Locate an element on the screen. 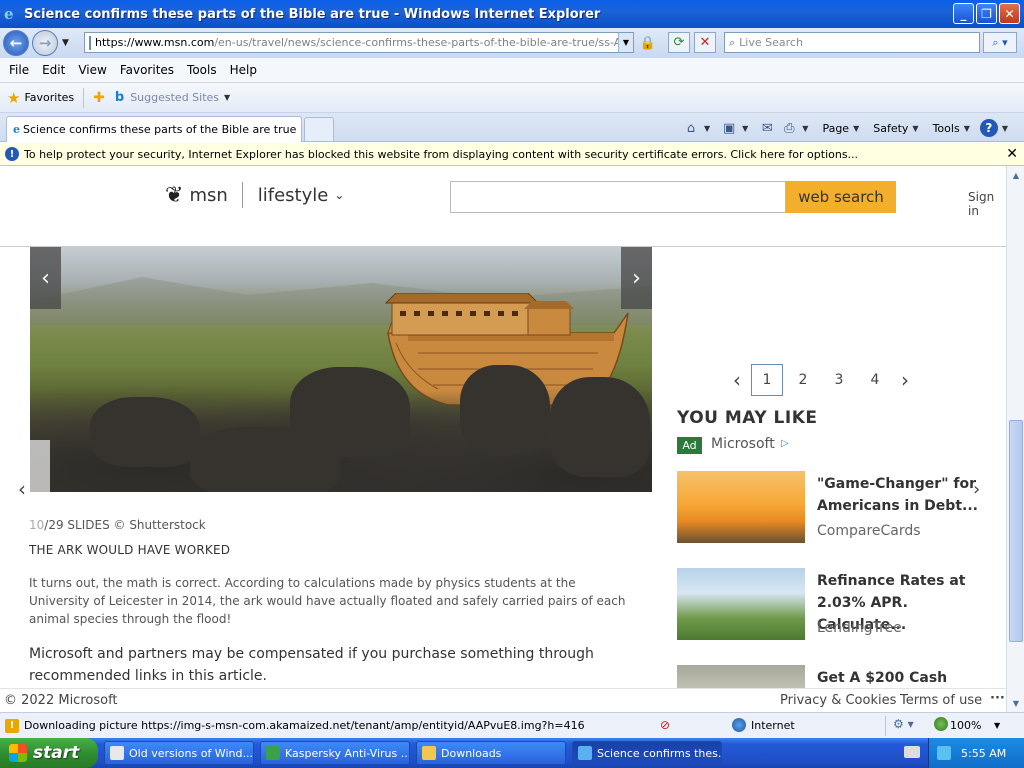 This screenshot has height=768, width=1024. keyboard-icon is located at coordinates (912, 752).